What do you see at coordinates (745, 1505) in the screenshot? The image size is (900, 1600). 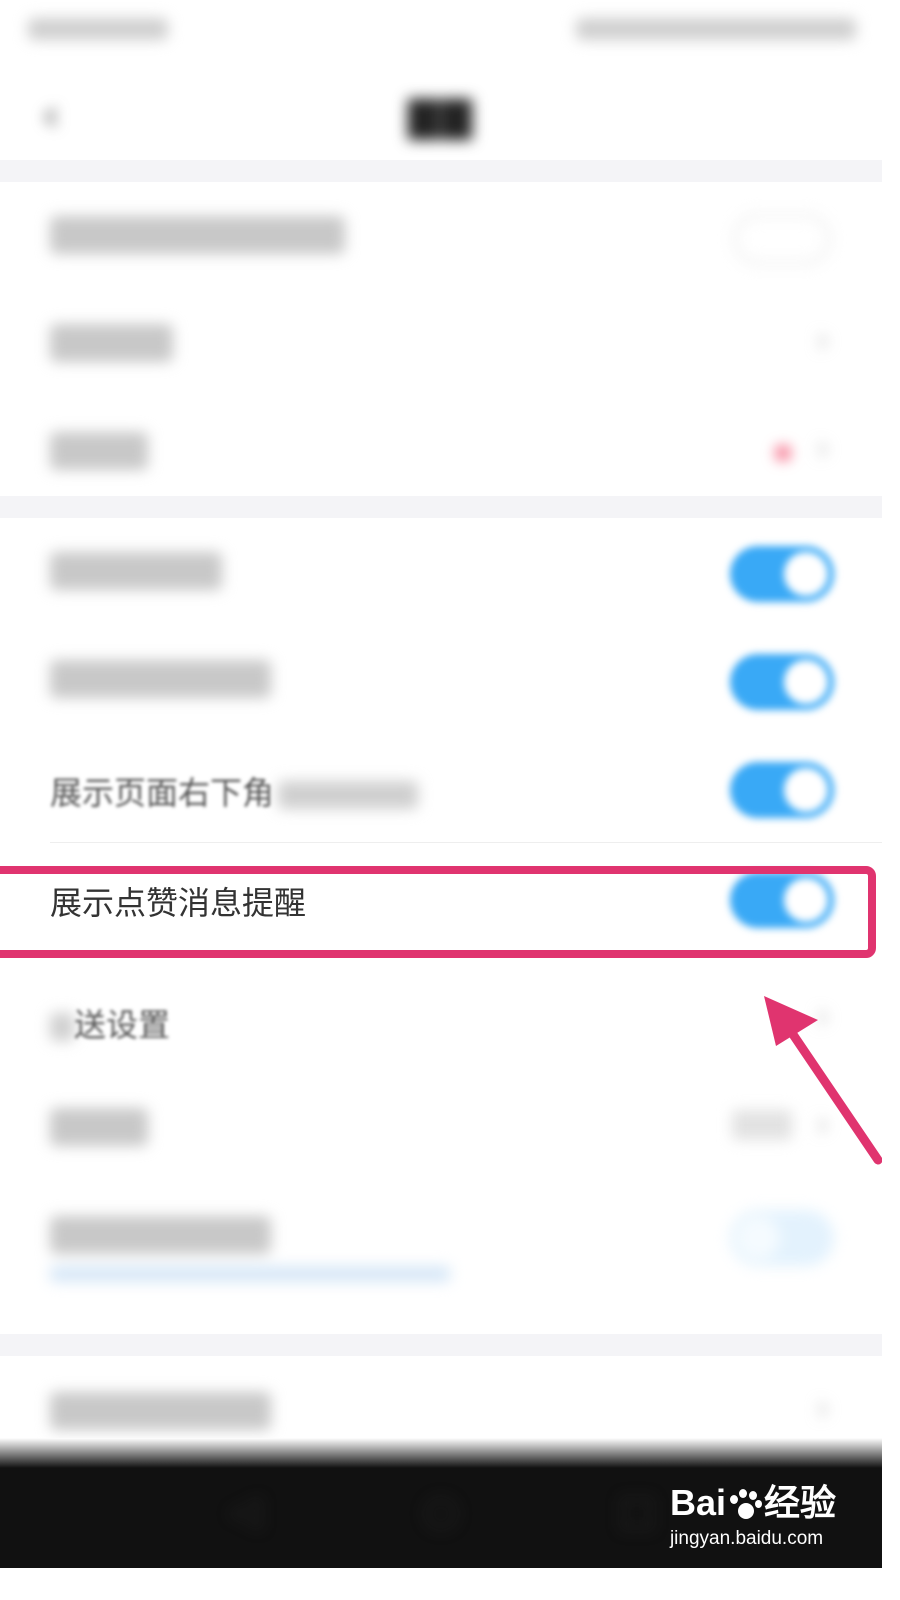 I see `paw-icon` at bounding box center [745, 1505].